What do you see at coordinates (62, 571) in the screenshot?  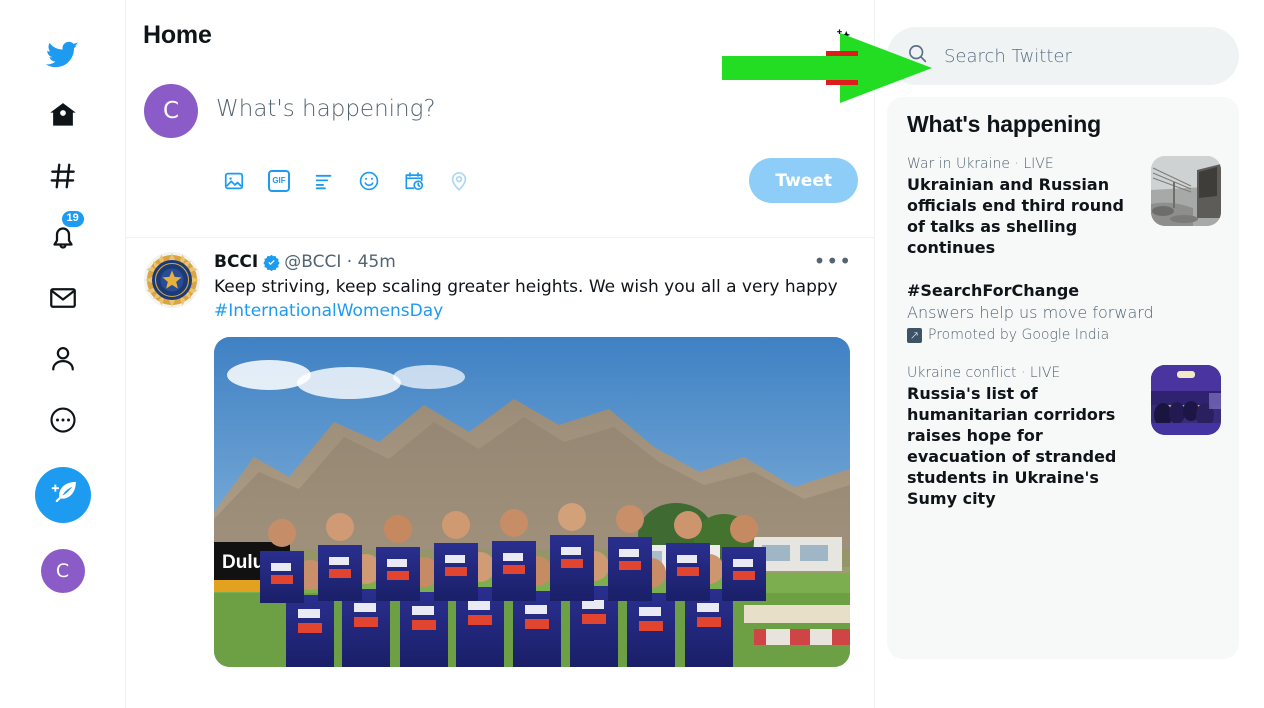 I see `sidebar-avatar: C` at bounding box center [62, 571].